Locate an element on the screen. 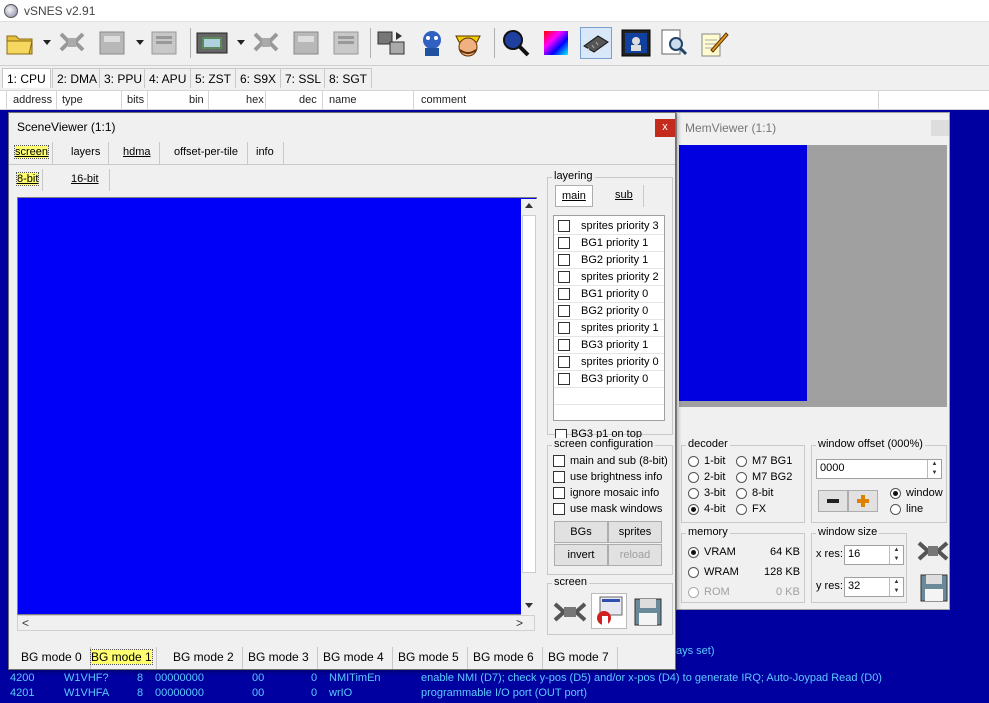  column-dec: dec is located at coordinates (308, 100).